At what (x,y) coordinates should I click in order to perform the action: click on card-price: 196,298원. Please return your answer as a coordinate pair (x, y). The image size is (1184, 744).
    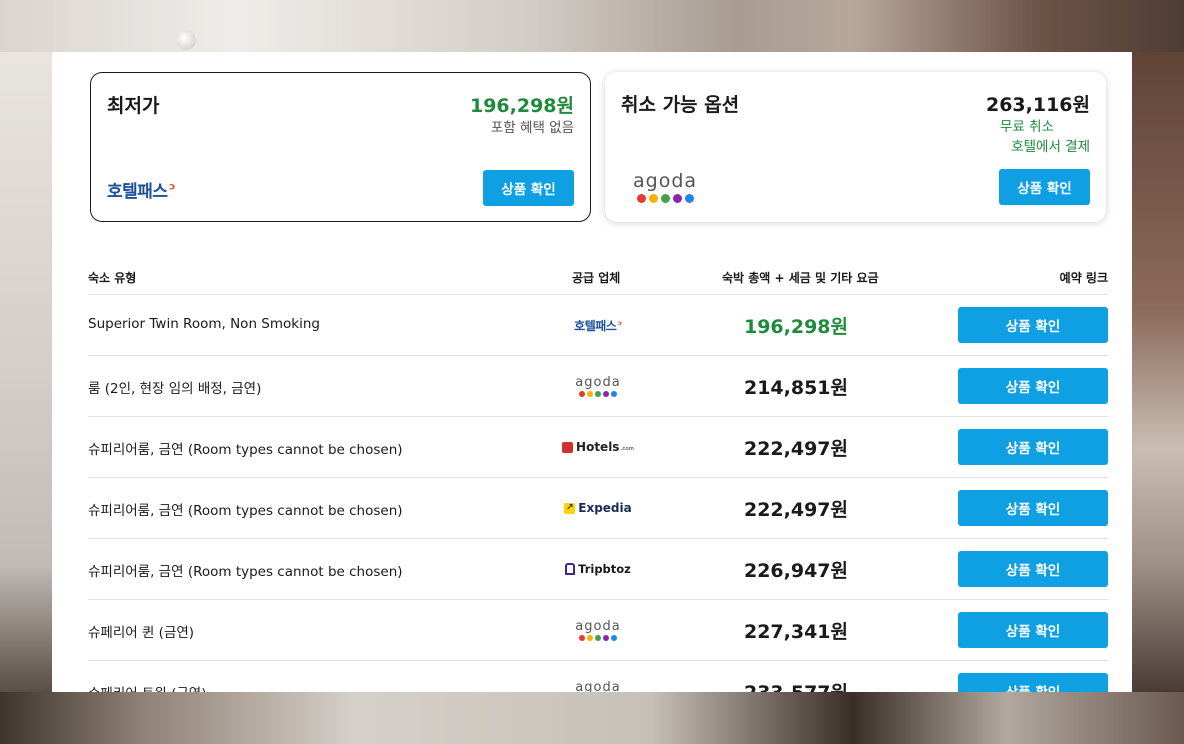
    Looking at the image, I should click on (521, 106).